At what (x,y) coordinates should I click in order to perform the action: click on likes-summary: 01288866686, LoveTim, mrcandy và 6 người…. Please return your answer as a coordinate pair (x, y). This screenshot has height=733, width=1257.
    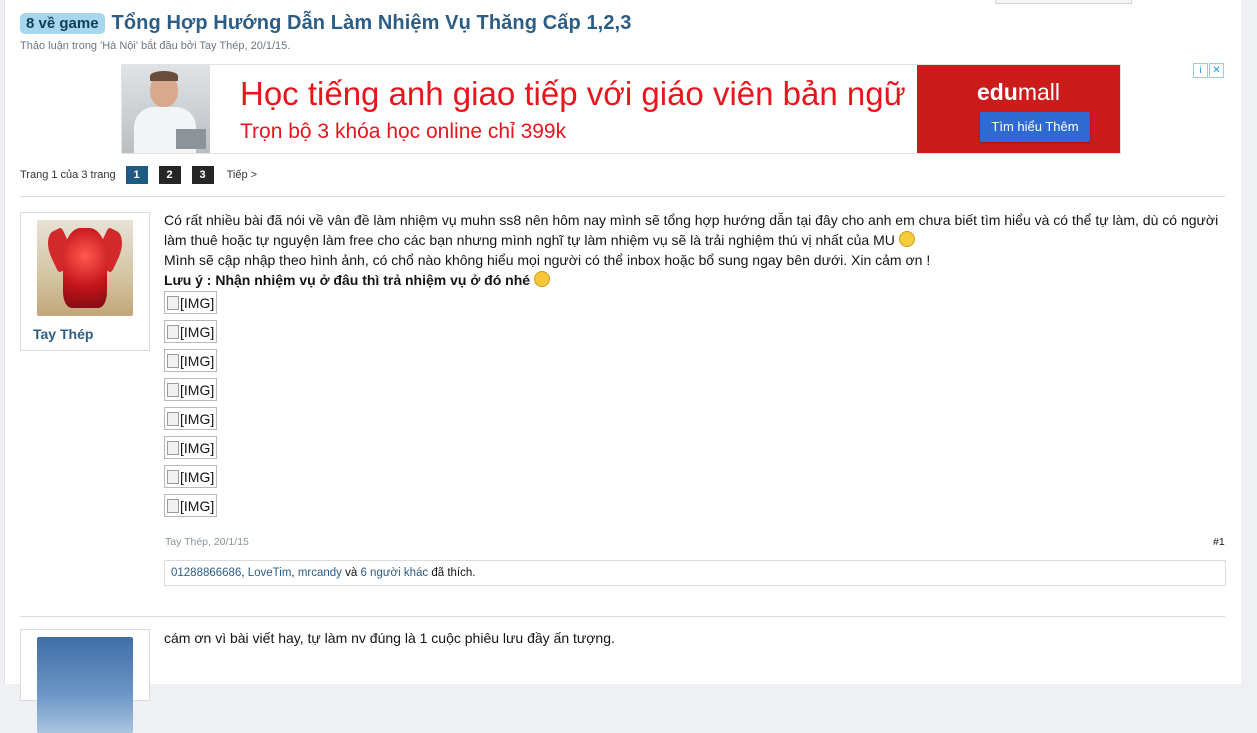
    Looking at the image, I should click on (695, 573).